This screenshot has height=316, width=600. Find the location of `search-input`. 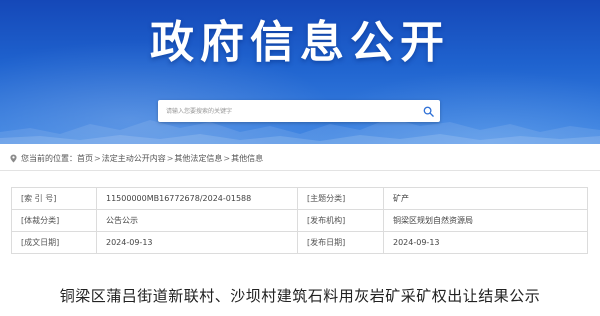

search-input is located at coordinates (283, 111).